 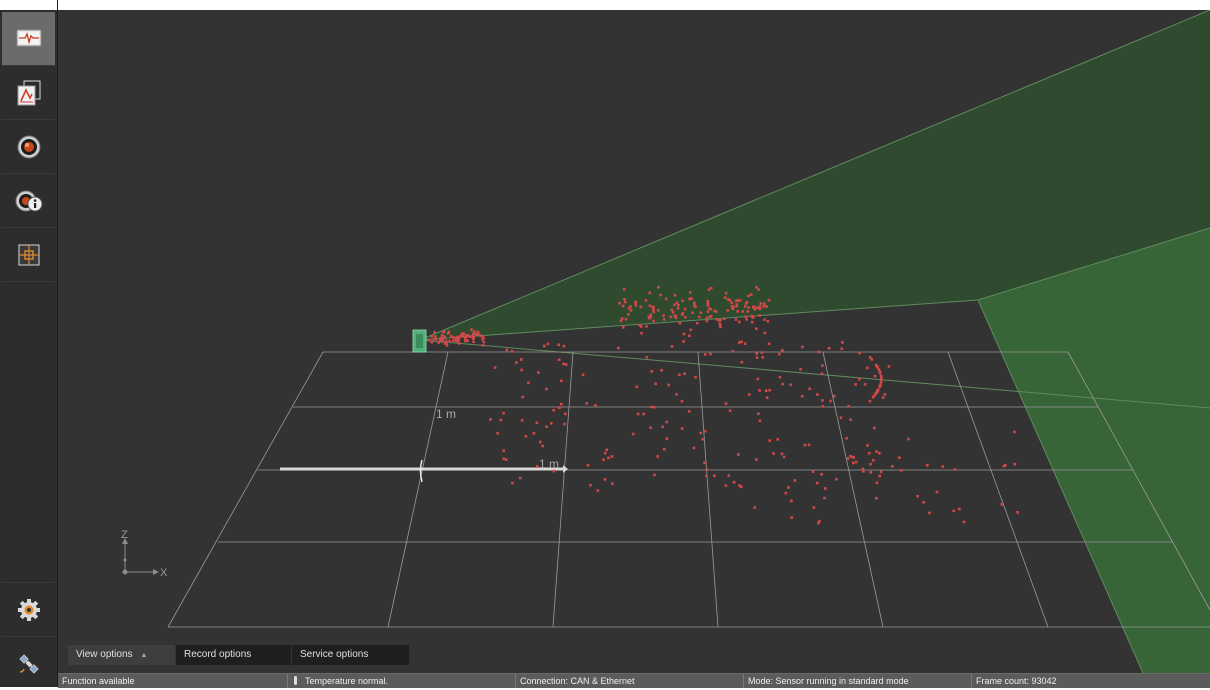 What do you see at coordinates (28, 147) in the screenshot?
I see `sidebar-item-sensor` at bounding box center [28, 147].